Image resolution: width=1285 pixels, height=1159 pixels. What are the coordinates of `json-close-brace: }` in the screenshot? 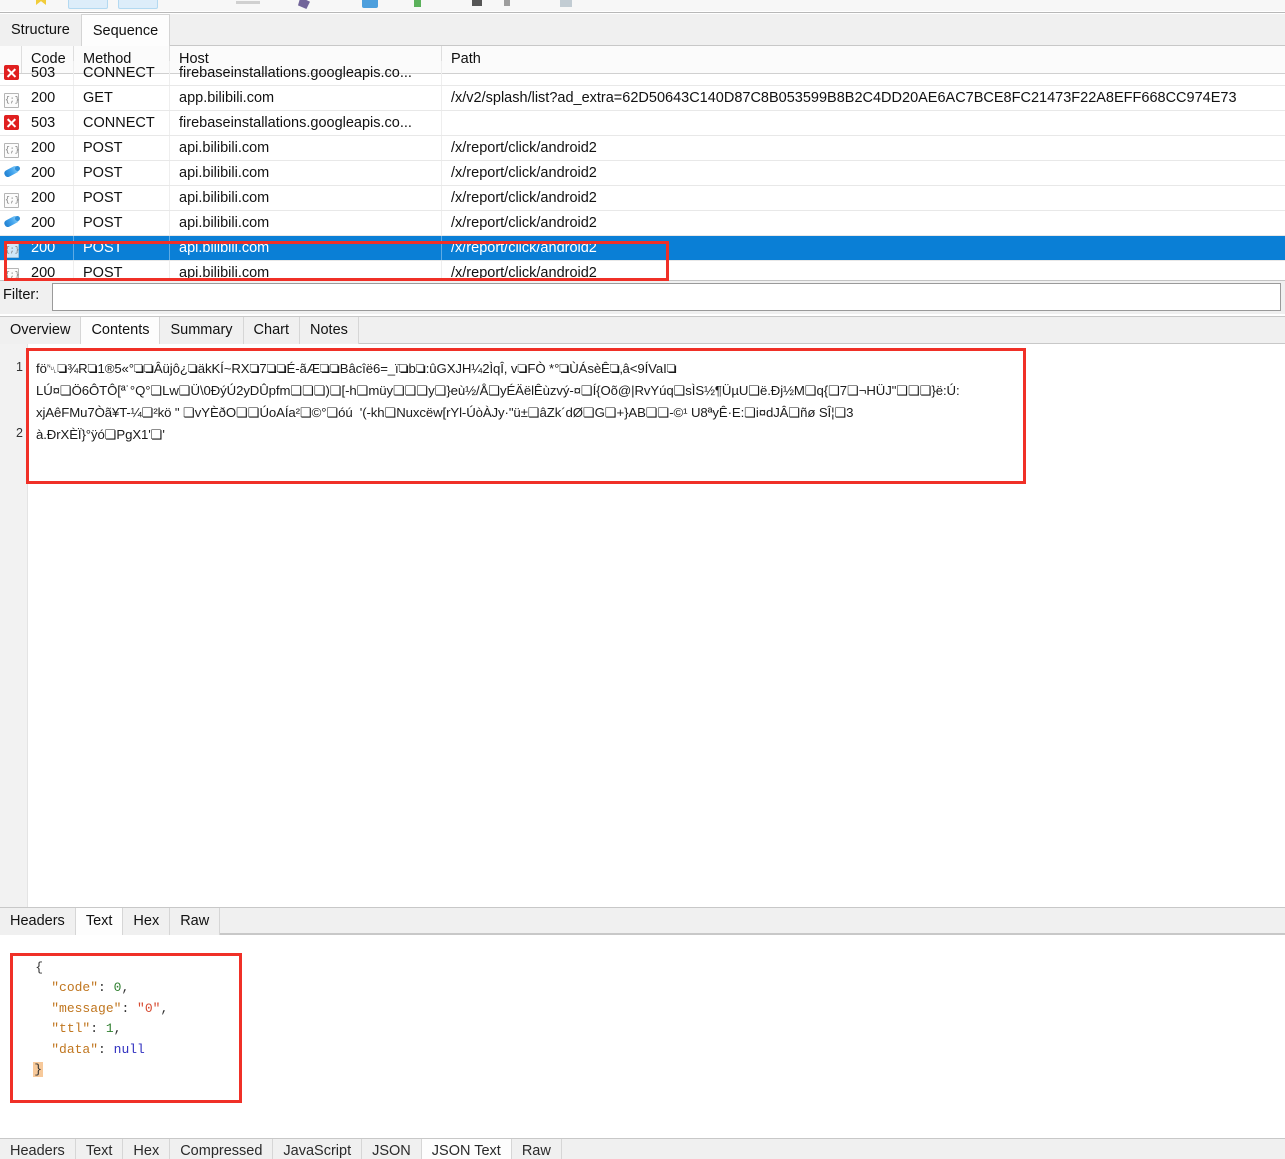 It's located at (38, 1069).